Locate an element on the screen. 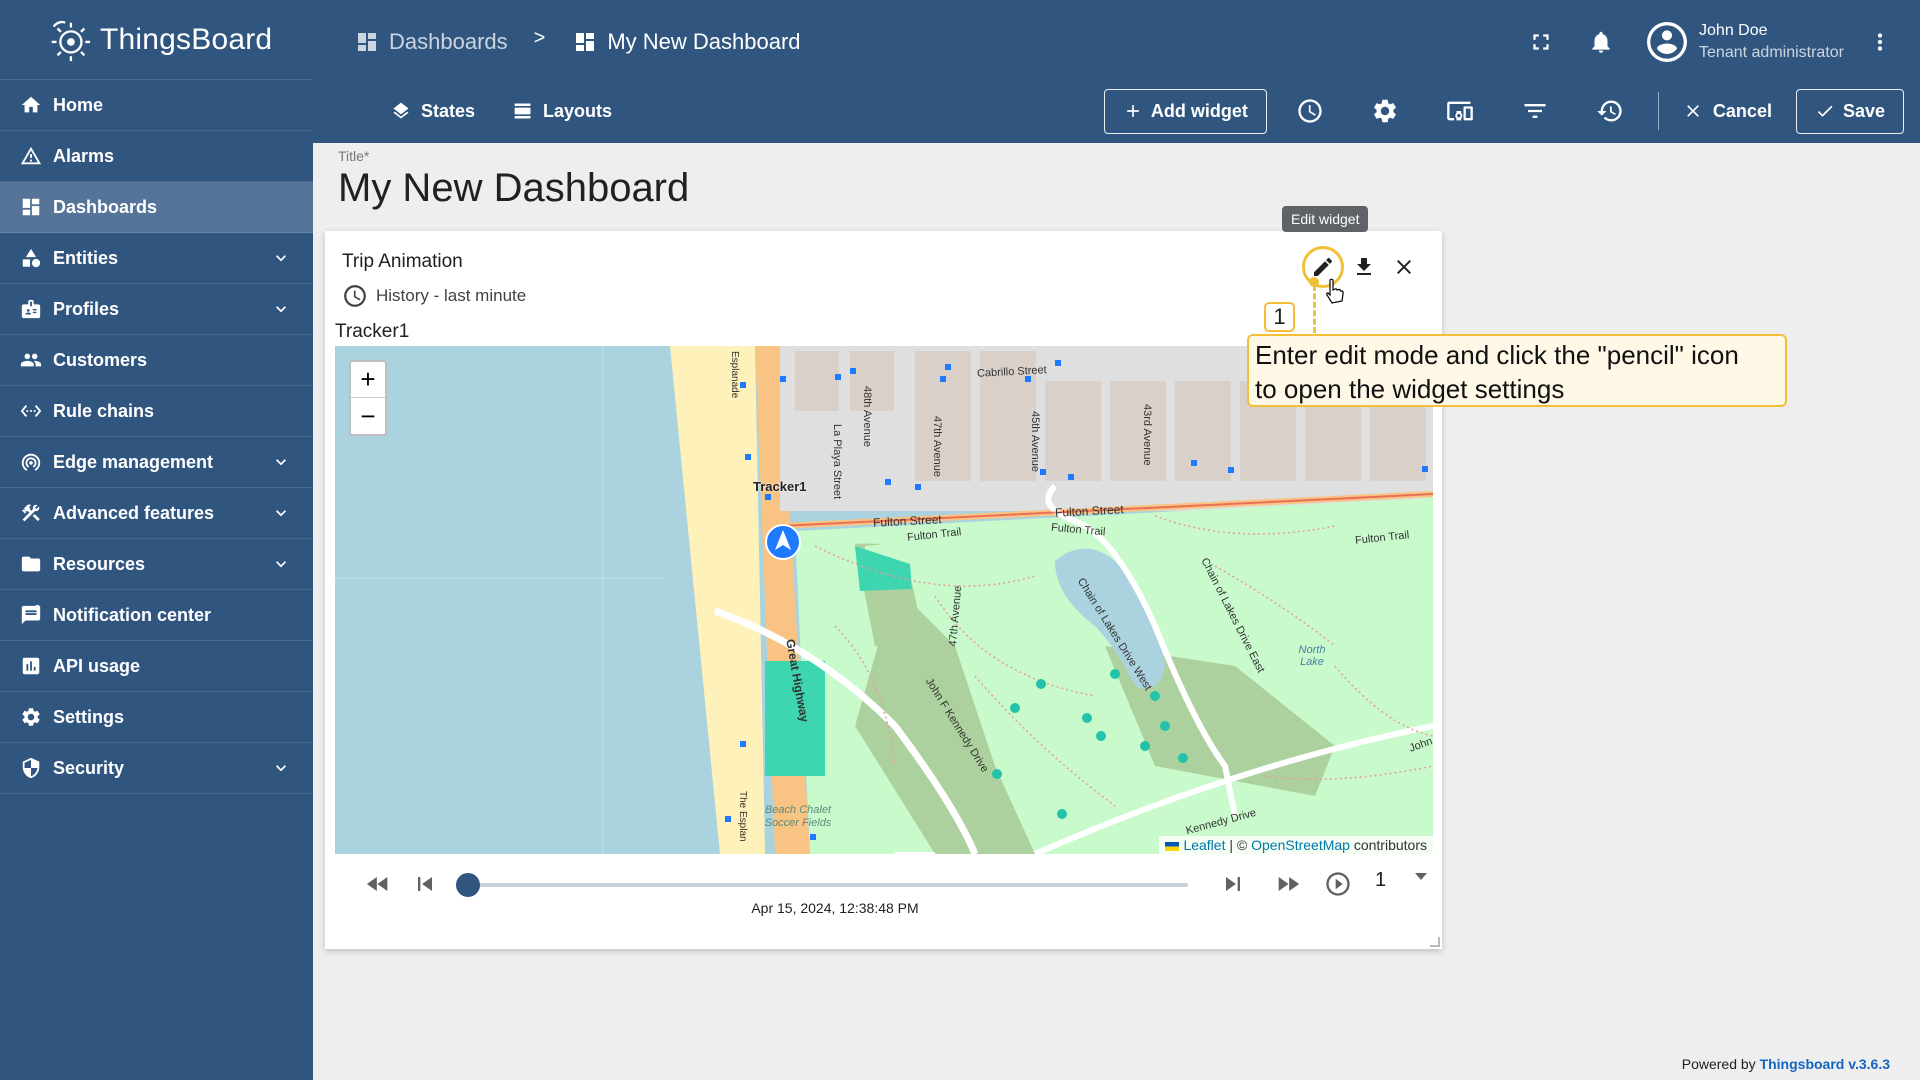 The width and height of the screenshot is (1920, 1080). filters-button is located at coordinates (1535, 111).